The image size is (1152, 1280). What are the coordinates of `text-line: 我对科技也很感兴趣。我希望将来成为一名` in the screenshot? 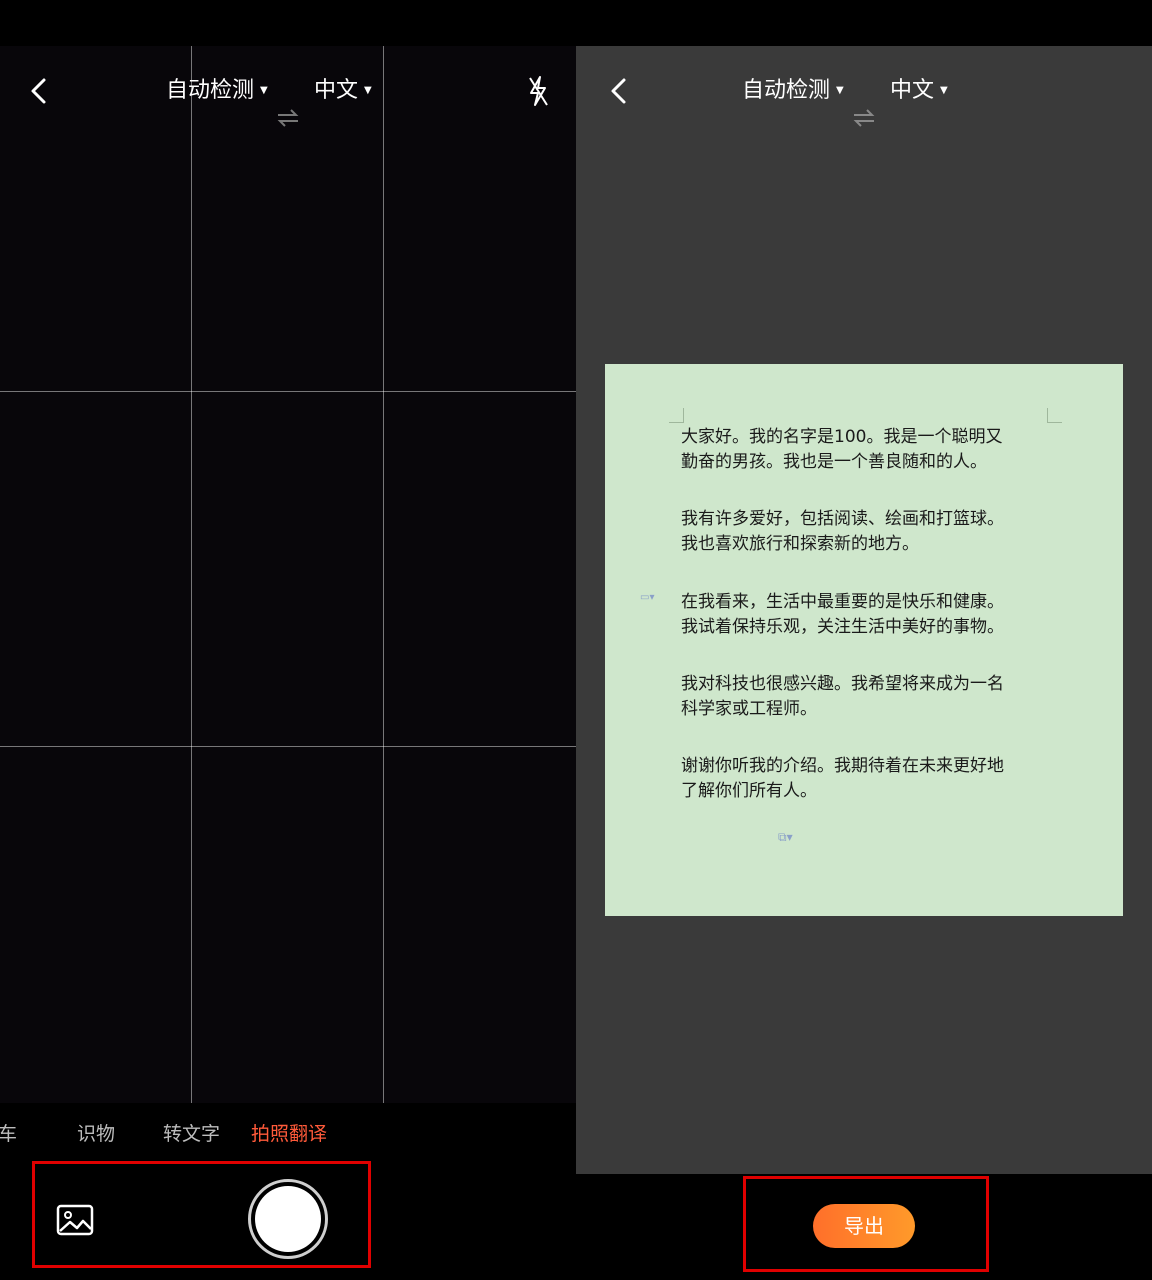 It's located at (842, 684).